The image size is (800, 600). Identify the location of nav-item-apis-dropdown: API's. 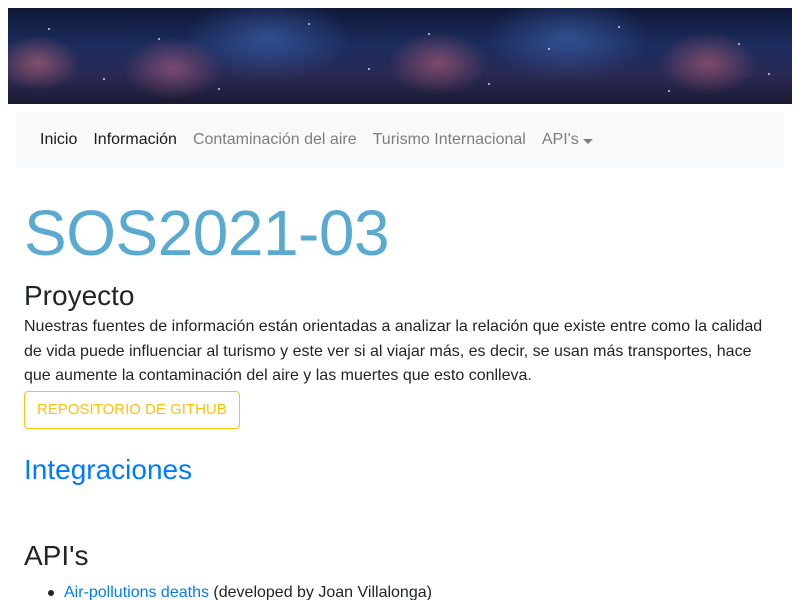
(567, 140).